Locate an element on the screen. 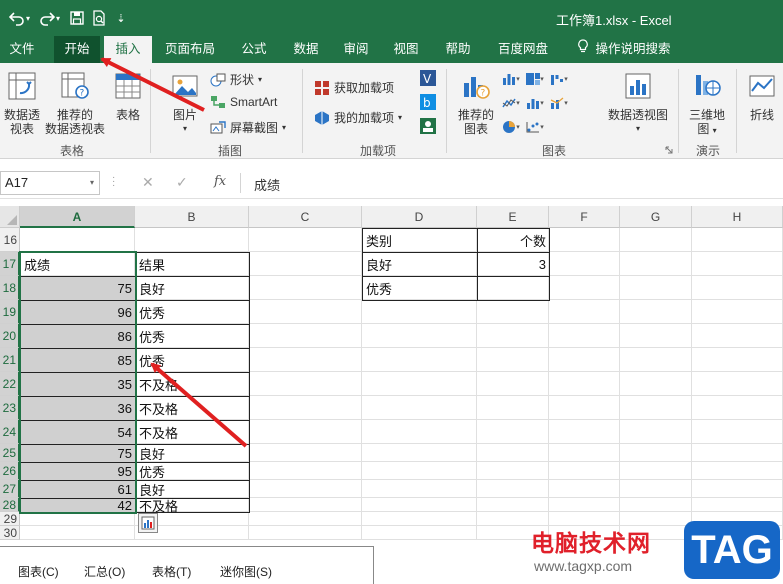 The image size is (783, 584). recommended-pivot-button: ? 推荐的 数据透视表 is located at coordinates (75, 103).